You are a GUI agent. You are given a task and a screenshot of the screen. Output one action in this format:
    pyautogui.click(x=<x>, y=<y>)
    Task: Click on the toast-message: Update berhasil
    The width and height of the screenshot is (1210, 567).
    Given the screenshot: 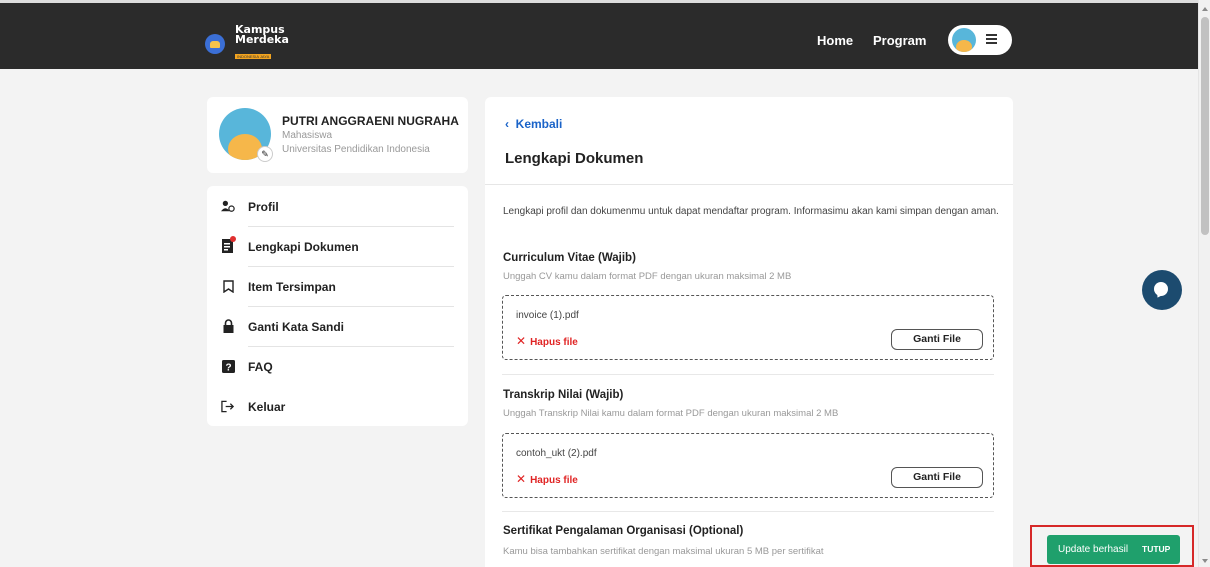 What is the action you would take?
    pyautogui.click(x=1093, y=549)
    